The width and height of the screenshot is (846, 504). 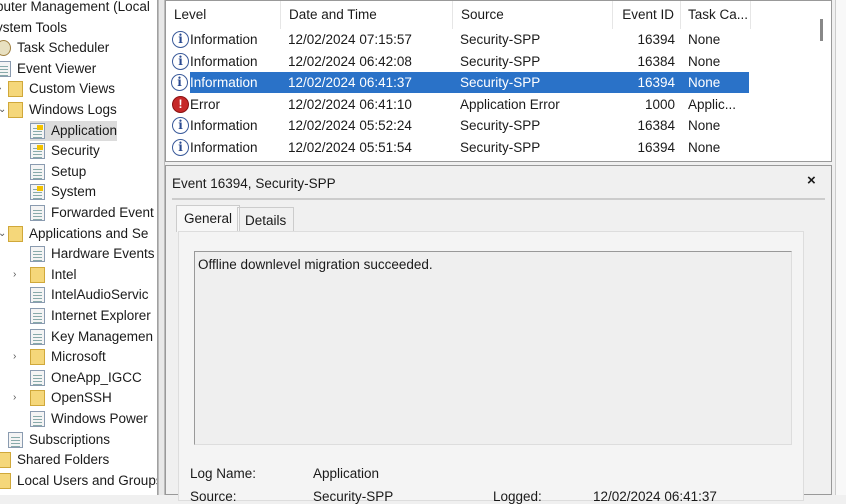 I want to click on tree-item-label: Hardware Events, so click(x=103, y=254).